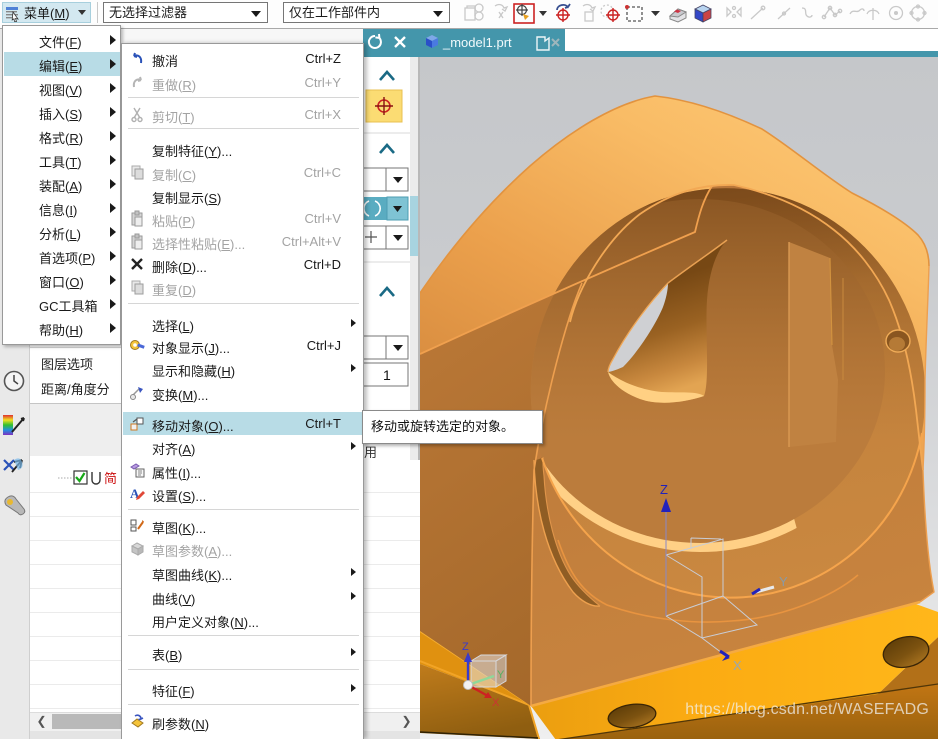  What do you see at coordinates (370, 452) in the screenshot?
I see `svg-text: 用` at bounding box center [370, 452].